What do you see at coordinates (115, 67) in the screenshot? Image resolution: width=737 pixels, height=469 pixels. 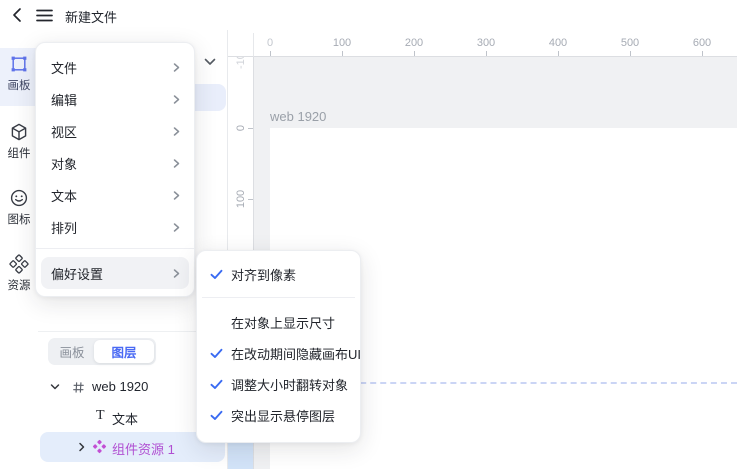 I see `menu-item-file: 文件` at bounding box center [115, 67].